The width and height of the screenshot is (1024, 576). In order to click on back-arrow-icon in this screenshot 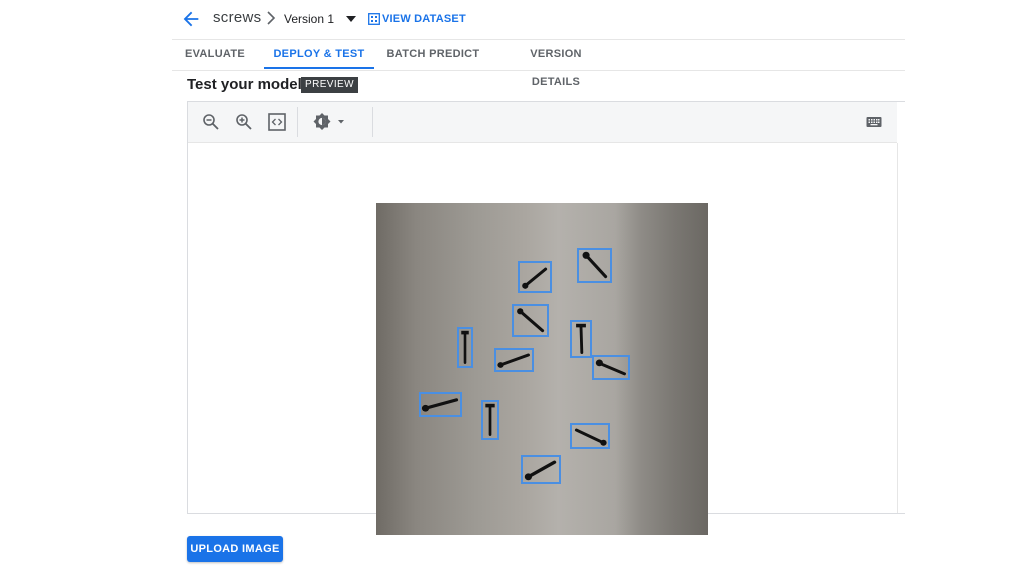, I will do `click(191, 19)`.